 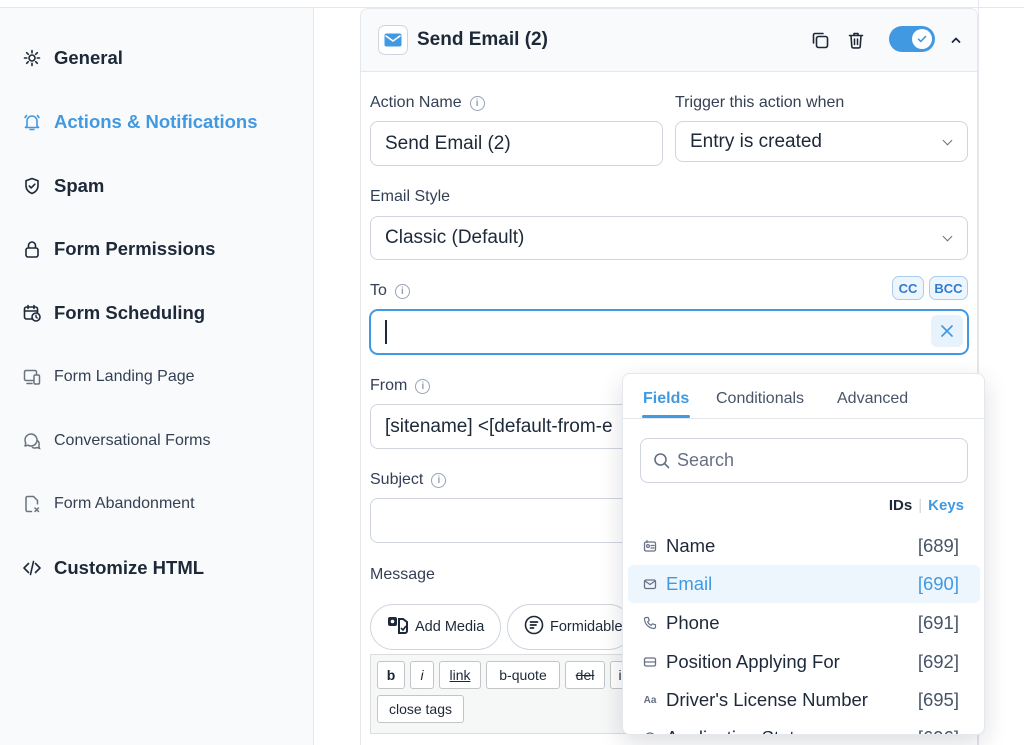 I want to click on sidebar-item-label: Form Scheduling, so click(x=130, y=312).